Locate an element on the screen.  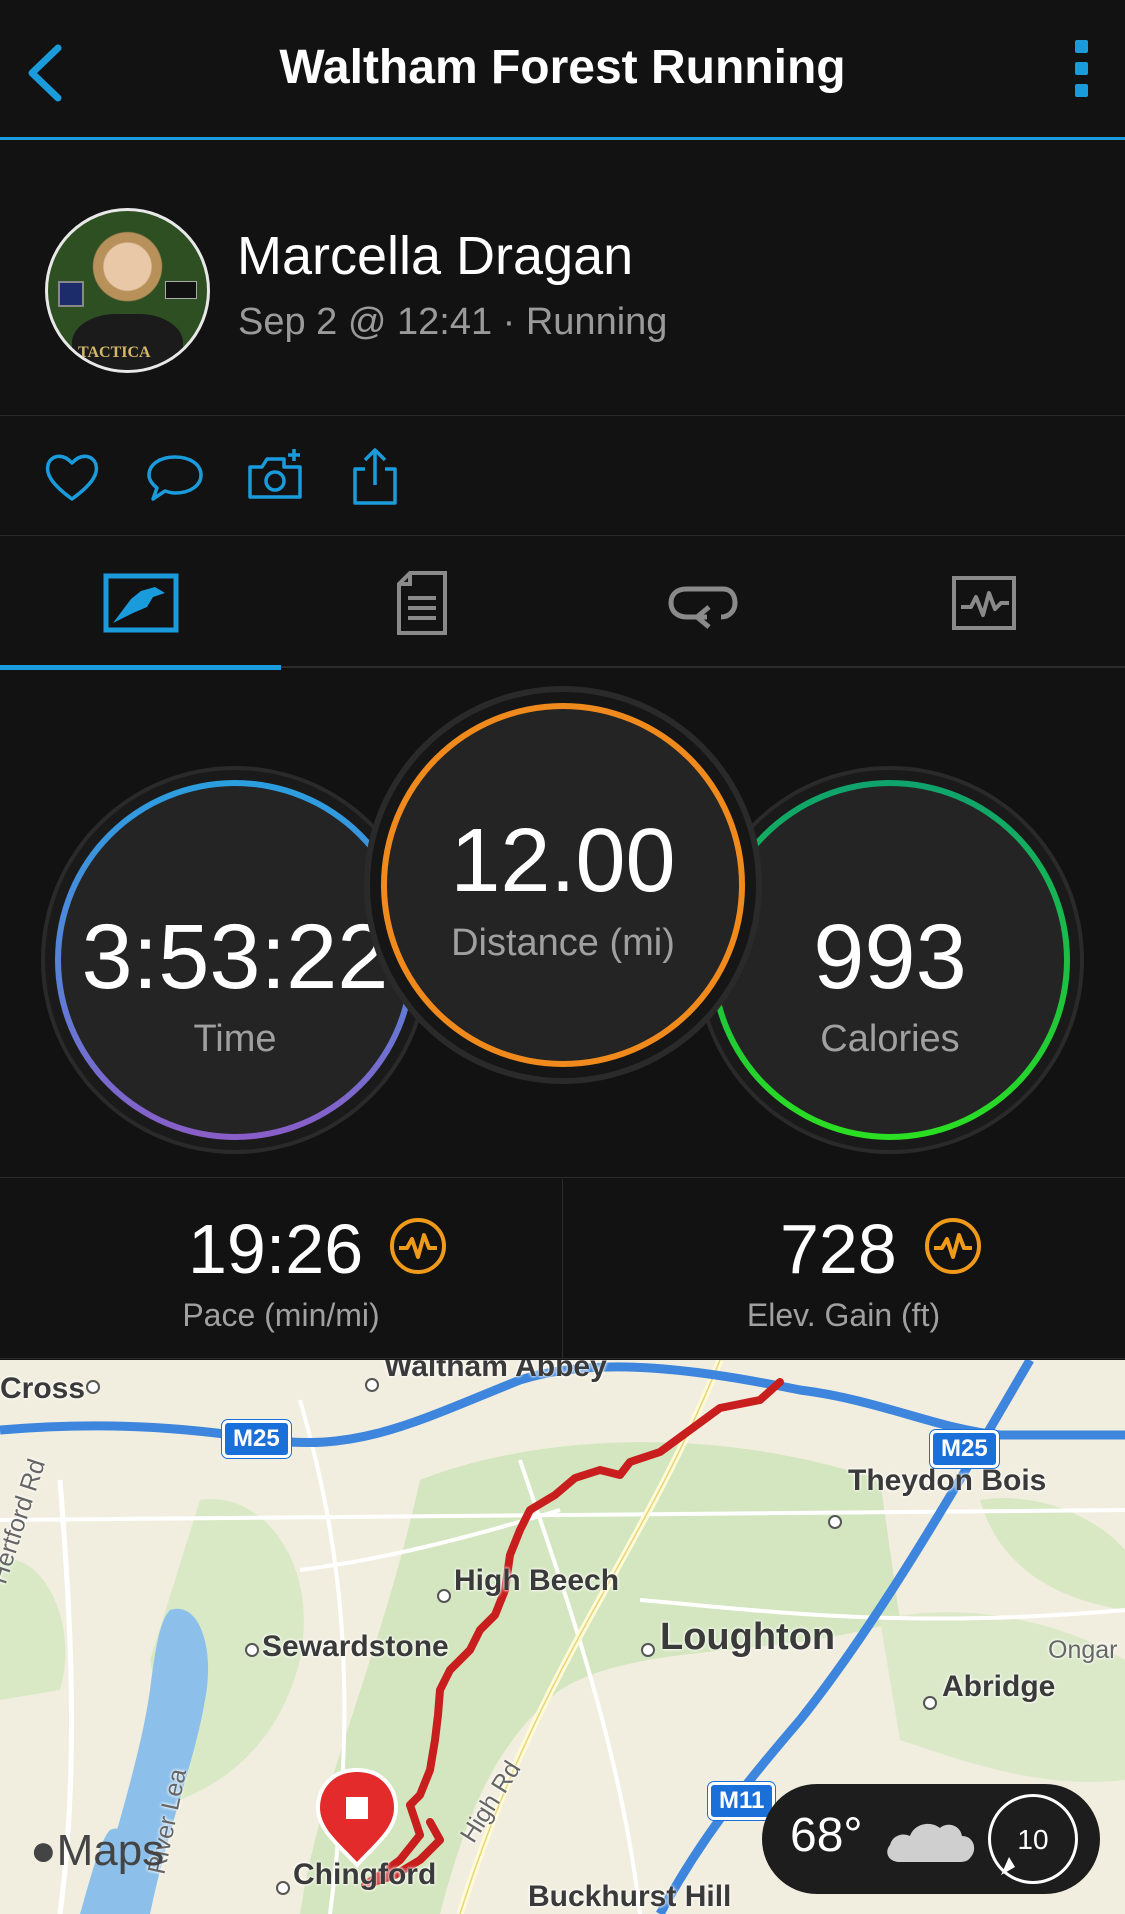
road-shield-m25-right: M25 is located at coordinates (964, 1449).